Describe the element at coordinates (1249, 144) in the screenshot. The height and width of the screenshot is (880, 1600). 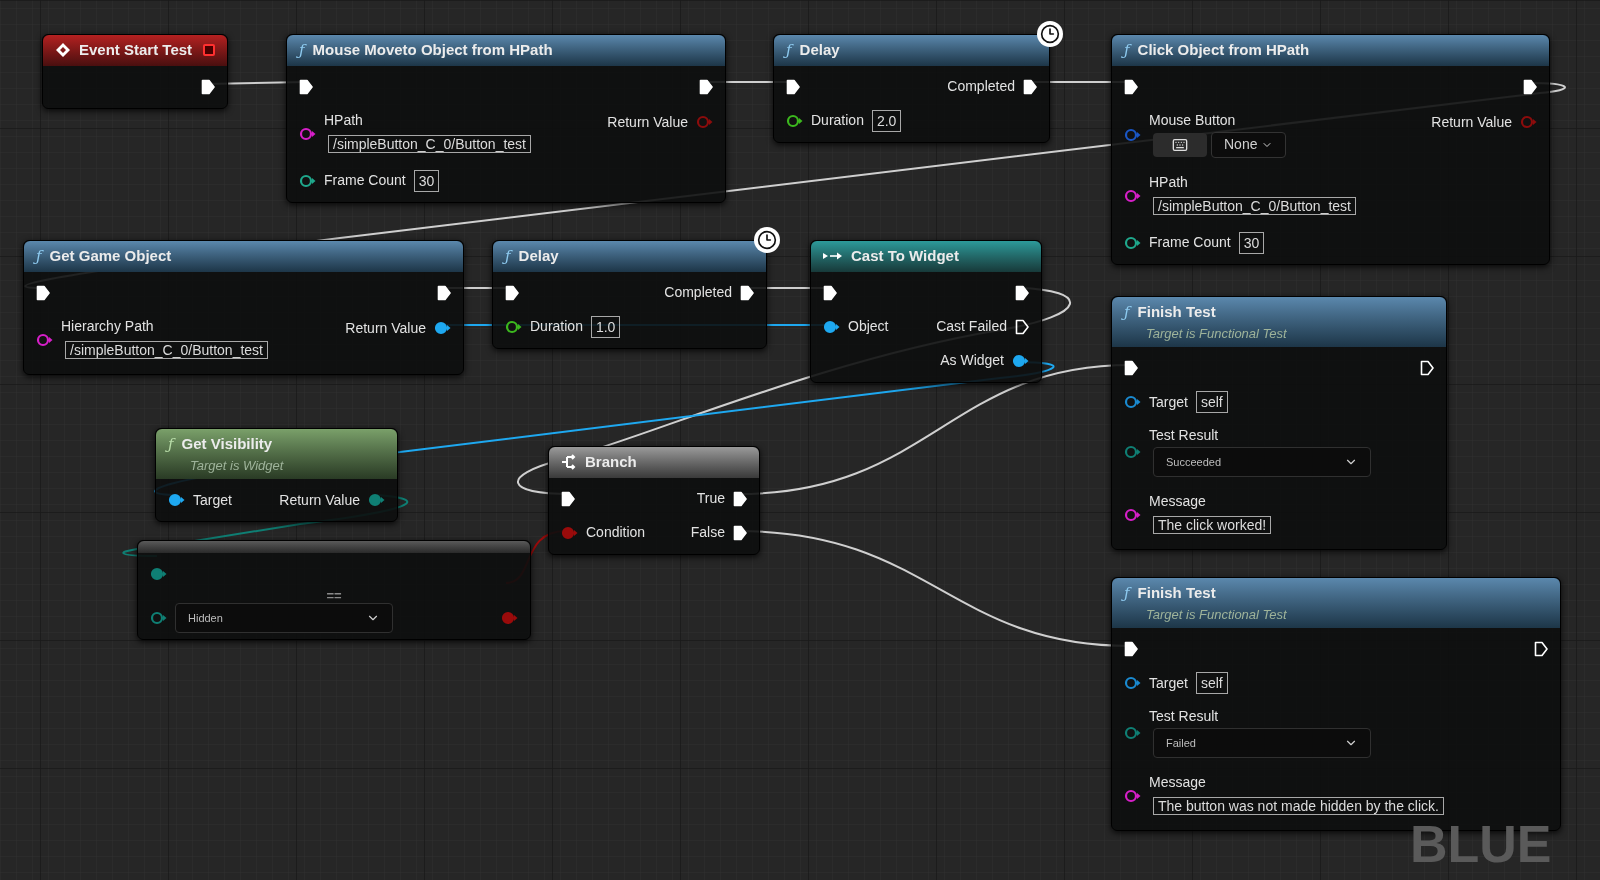
I see `dropdown: None` at that location.